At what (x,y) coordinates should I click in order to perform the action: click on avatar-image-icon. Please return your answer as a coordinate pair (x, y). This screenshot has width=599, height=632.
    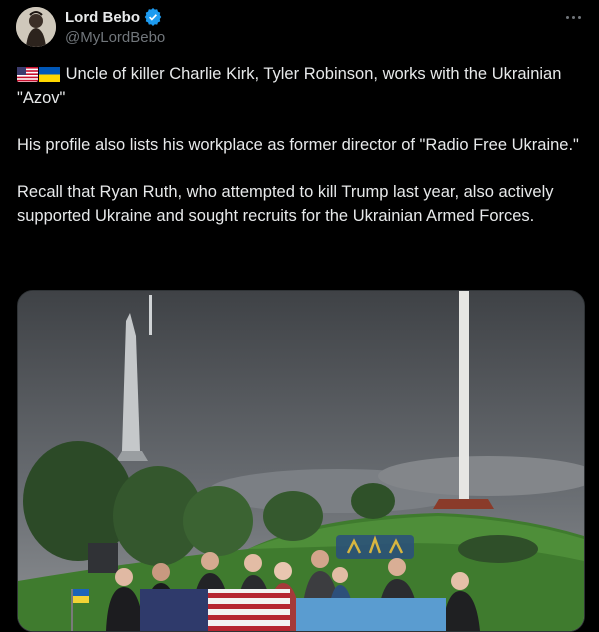
    Looking at the image, I should click on (36, 27).